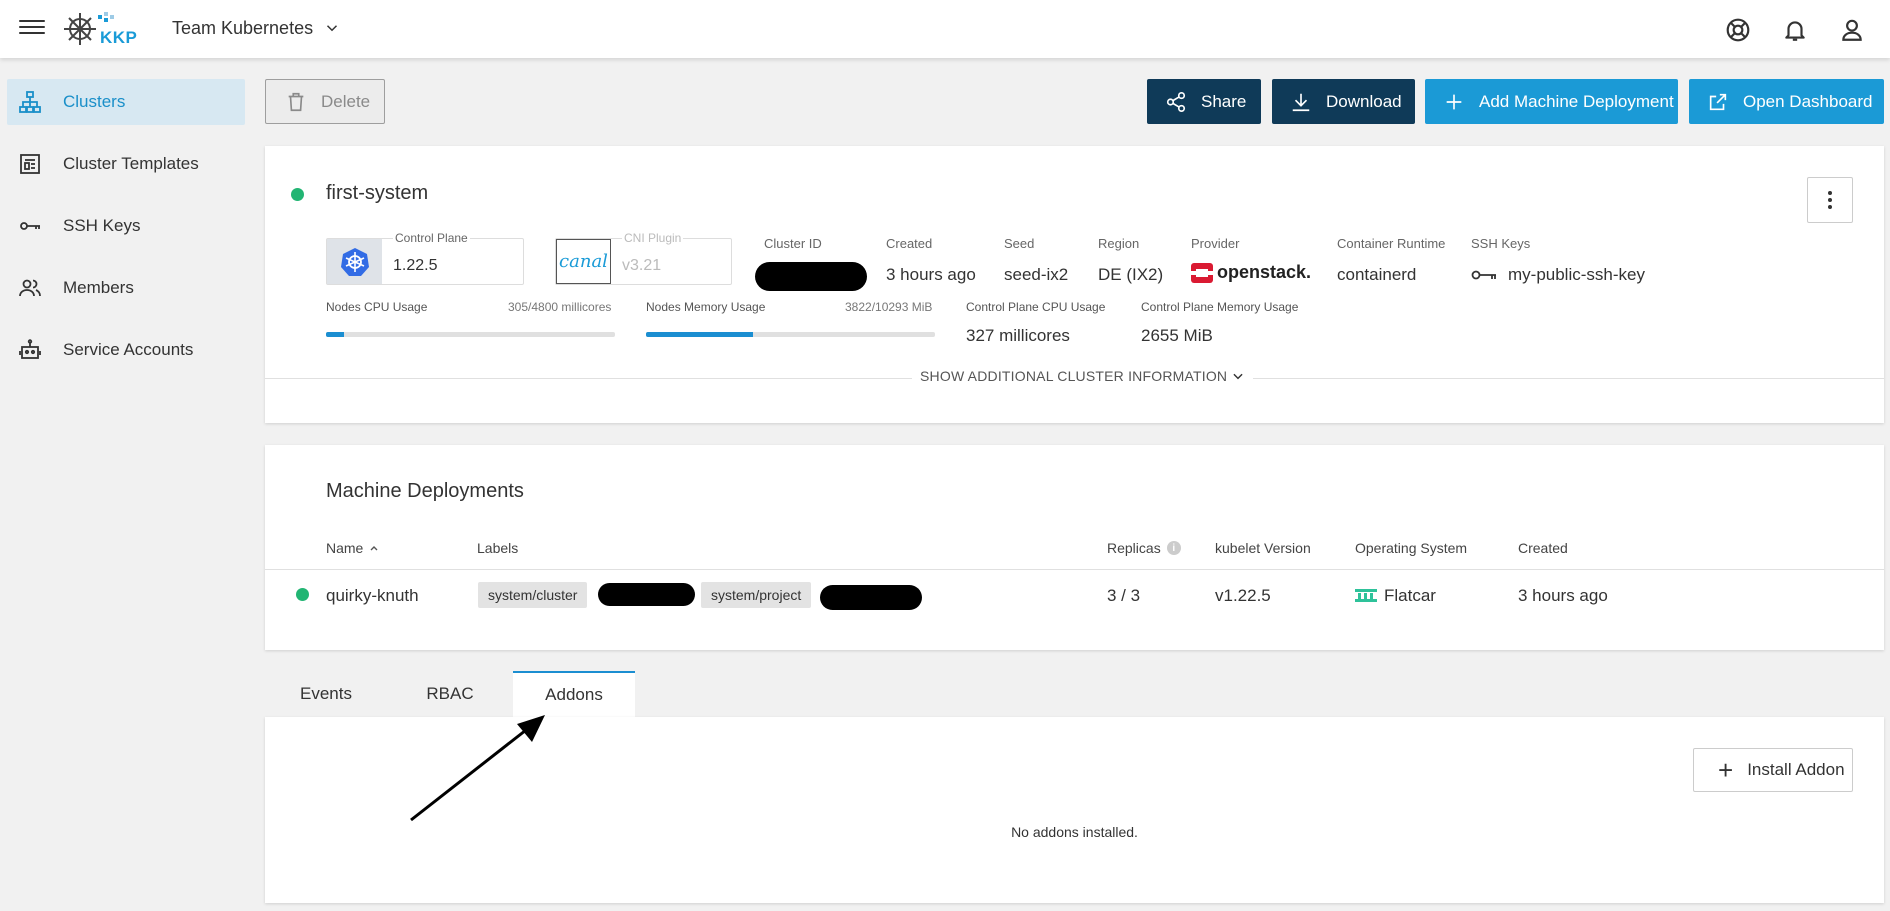  Describe the element at coordinates (1808, 101) in the screenshot. I see `open-dashboard-label: Open Dashboard` at that location.